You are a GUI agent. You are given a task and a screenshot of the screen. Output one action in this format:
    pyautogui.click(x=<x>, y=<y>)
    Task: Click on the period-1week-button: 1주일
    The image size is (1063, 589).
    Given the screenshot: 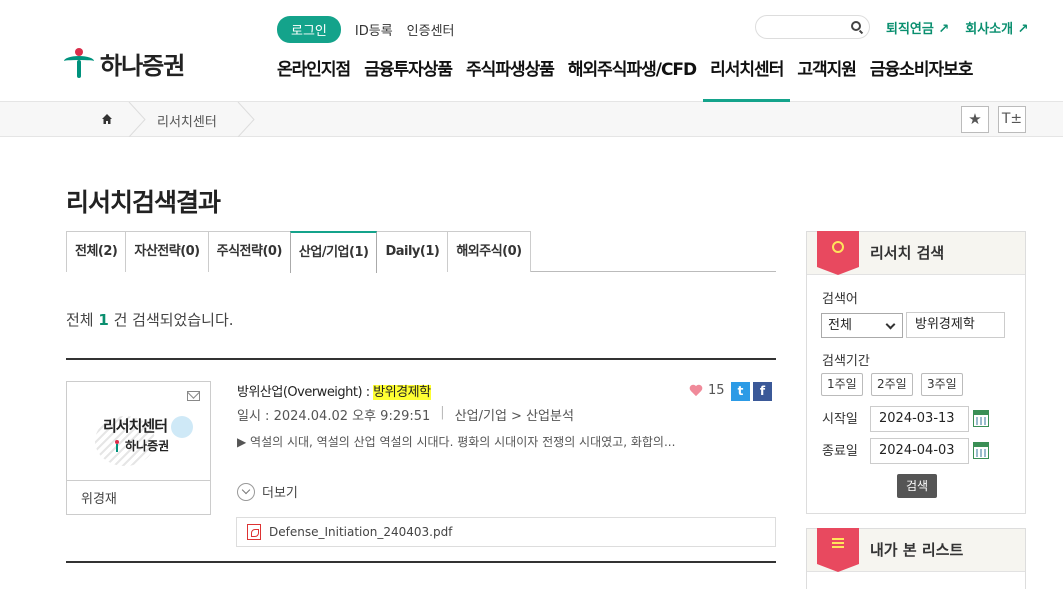 What is the action you would take?
    pyautogui.click(x=842, y=384)
    